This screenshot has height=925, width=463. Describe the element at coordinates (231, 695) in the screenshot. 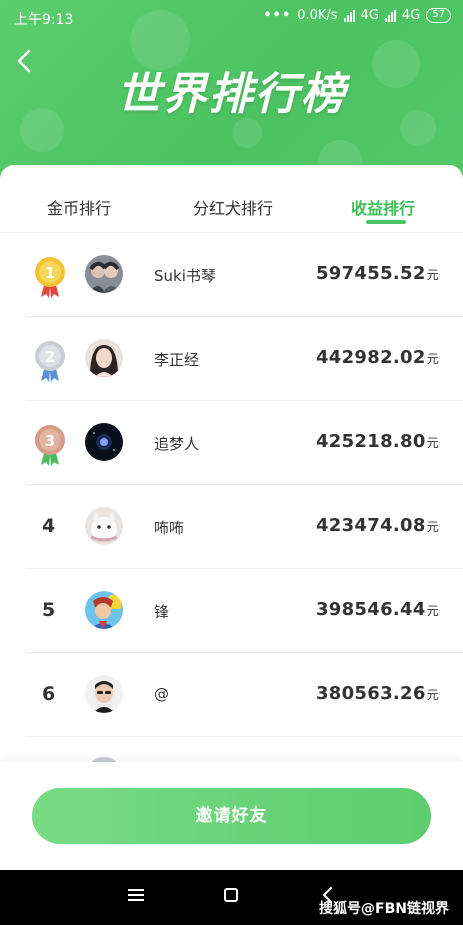

I see `ranking-row: 6 @ 380563.26元` at that location.